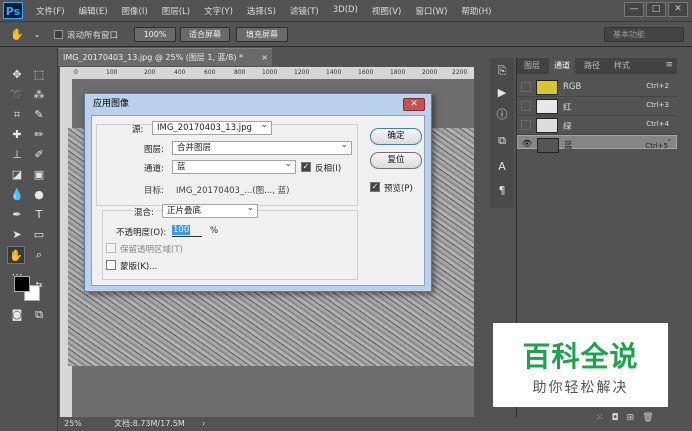 This screenshot has width=692, height=431. What do you see at coordinates (502, 115) in the screenshot?
I see `info-panel-icon: ⓘ` at bounding box center [502, 115].